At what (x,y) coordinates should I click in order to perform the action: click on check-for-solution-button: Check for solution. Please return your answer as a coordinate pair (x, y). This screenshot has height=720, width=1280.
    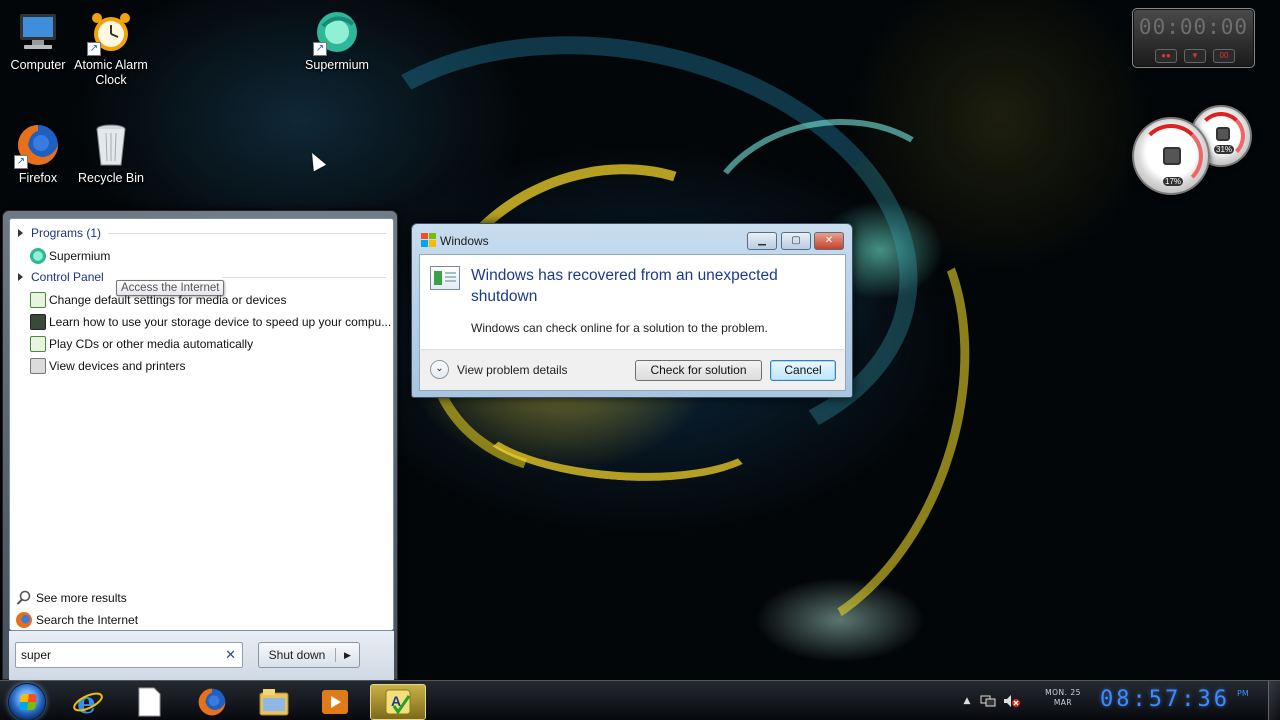
    Looking at the image, I should click on (698, 370).